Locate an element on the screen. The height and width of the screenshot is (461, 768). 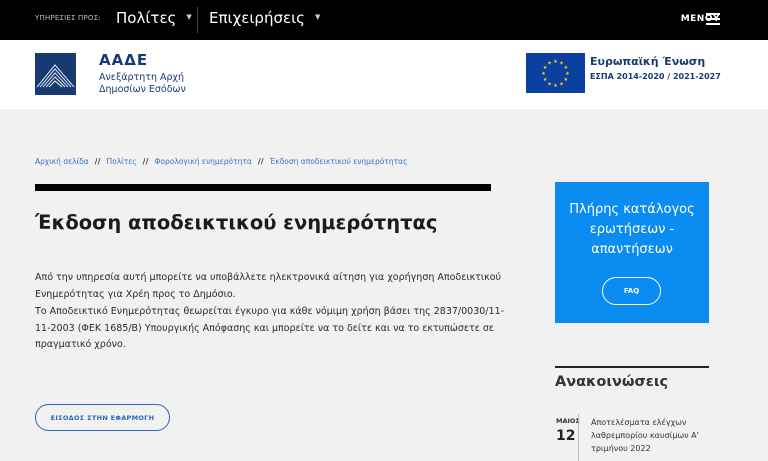
eu-title: Ευρωπαϊκή Ένωση is located at coordinates (648, 61).